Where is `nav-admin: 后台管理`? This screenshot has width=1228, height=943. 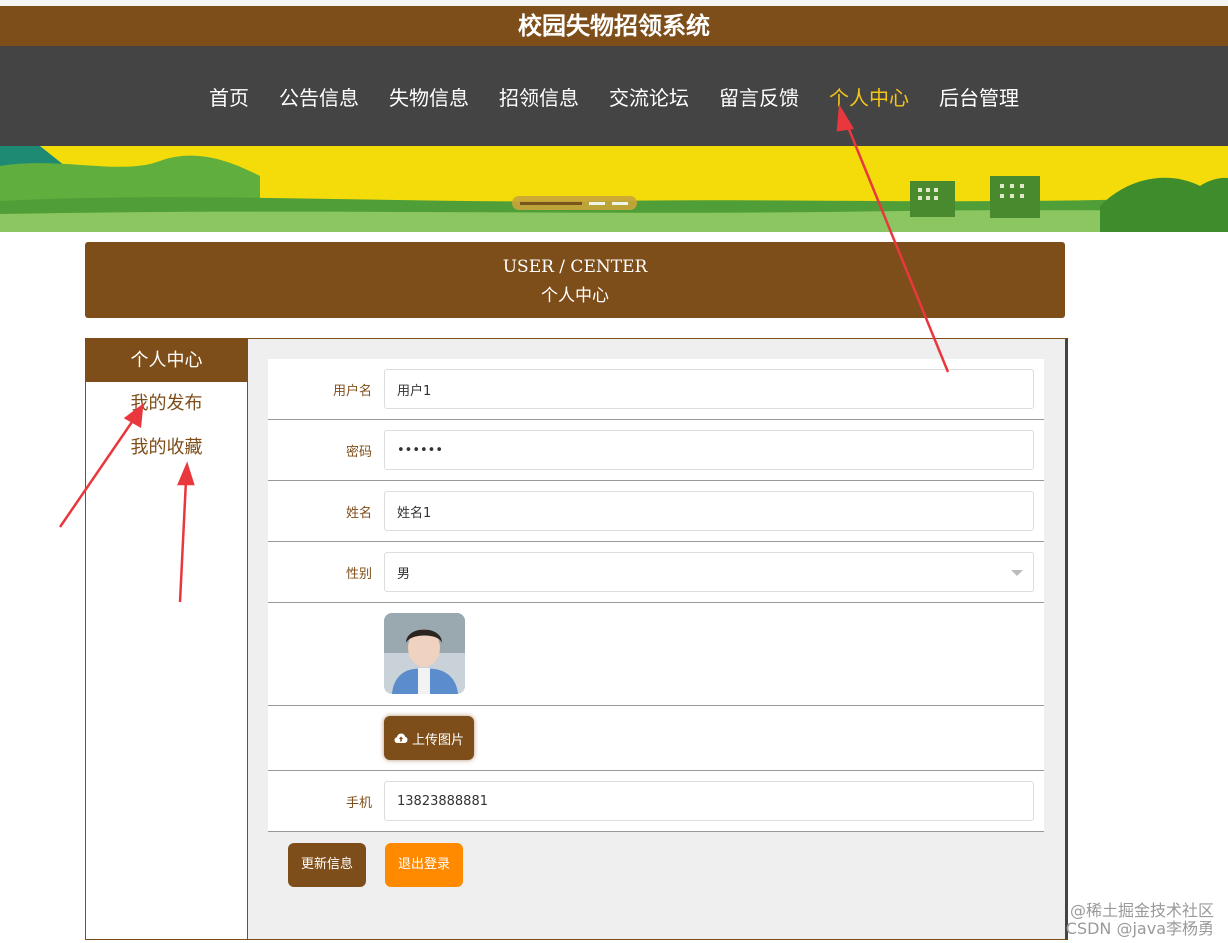 nav-admin: 后台管理 is located at coordinates (979, 96).